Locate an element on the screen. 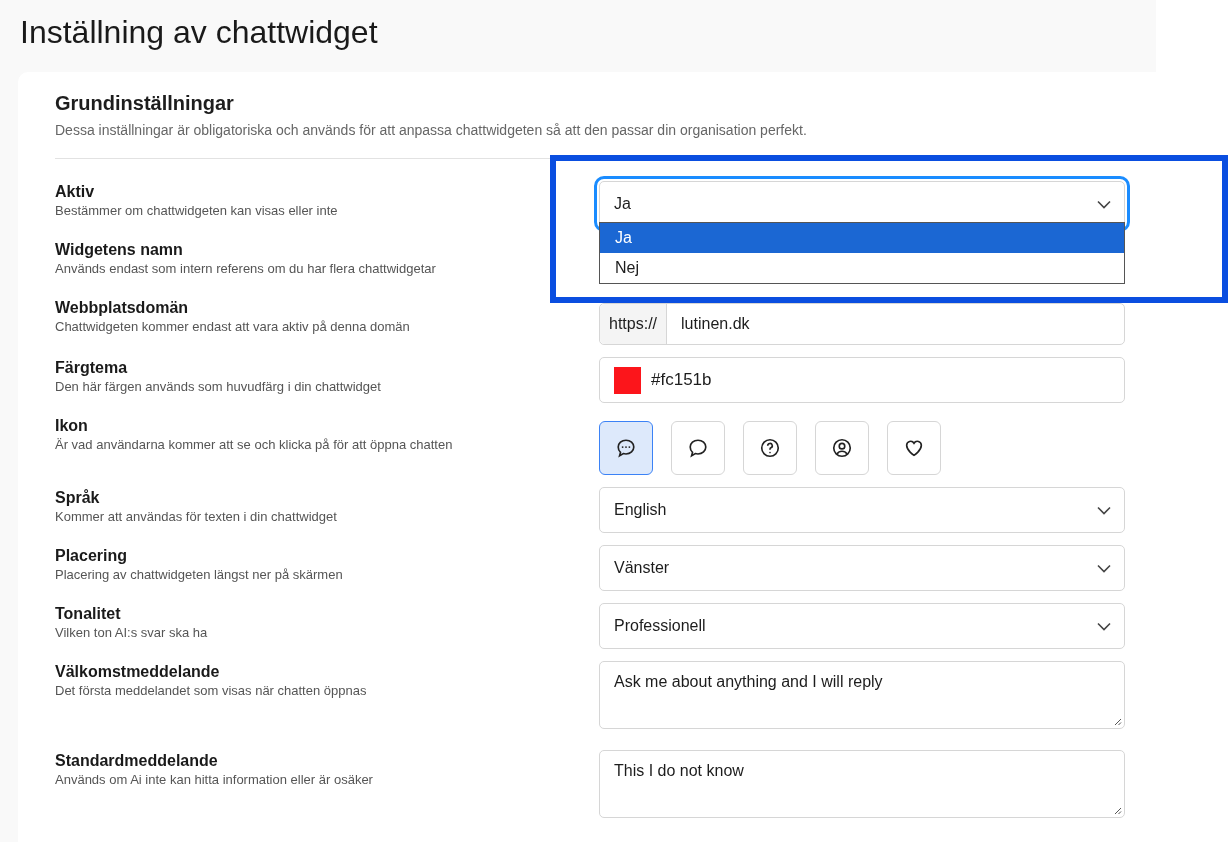 The image size is (1228, 842). select-field: Professionell is located at coordinates (862, 626).